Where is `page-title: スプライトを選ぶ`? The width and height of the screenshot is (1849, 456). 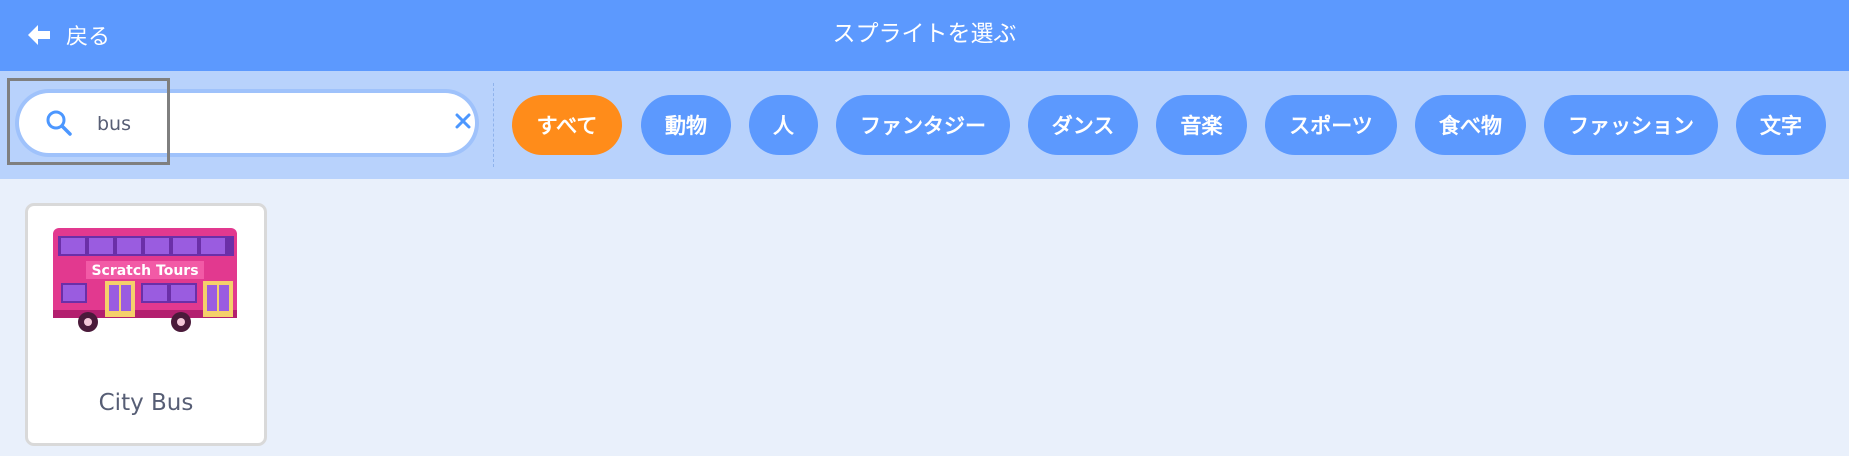
page-title: スプライトを選ぶ is located at coordinates (924, 34).